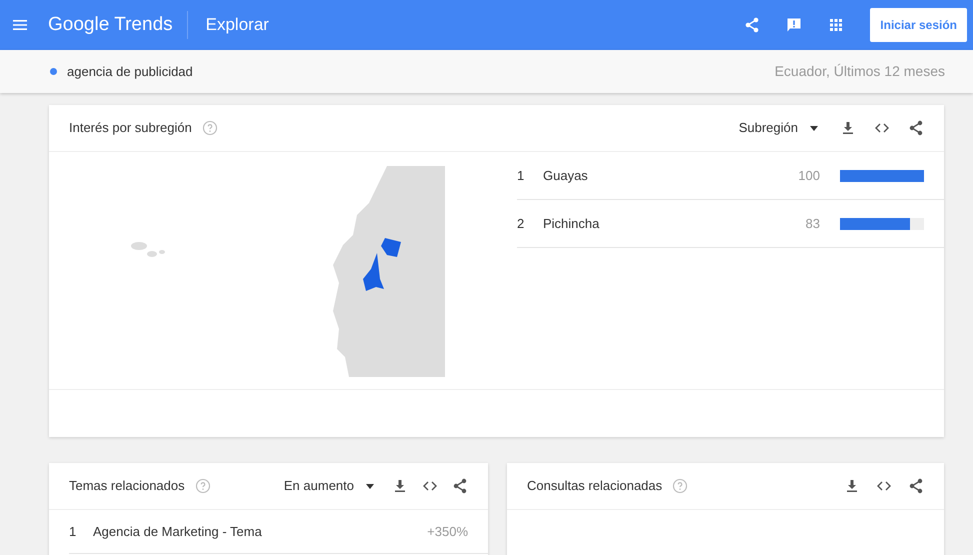 The height and width of the screenshot is (555, 973). What do you see at coordinates (594, 486) in the screenshot?
I see `card-title: Consultas relacionadas` at bounding box center [594, 486].